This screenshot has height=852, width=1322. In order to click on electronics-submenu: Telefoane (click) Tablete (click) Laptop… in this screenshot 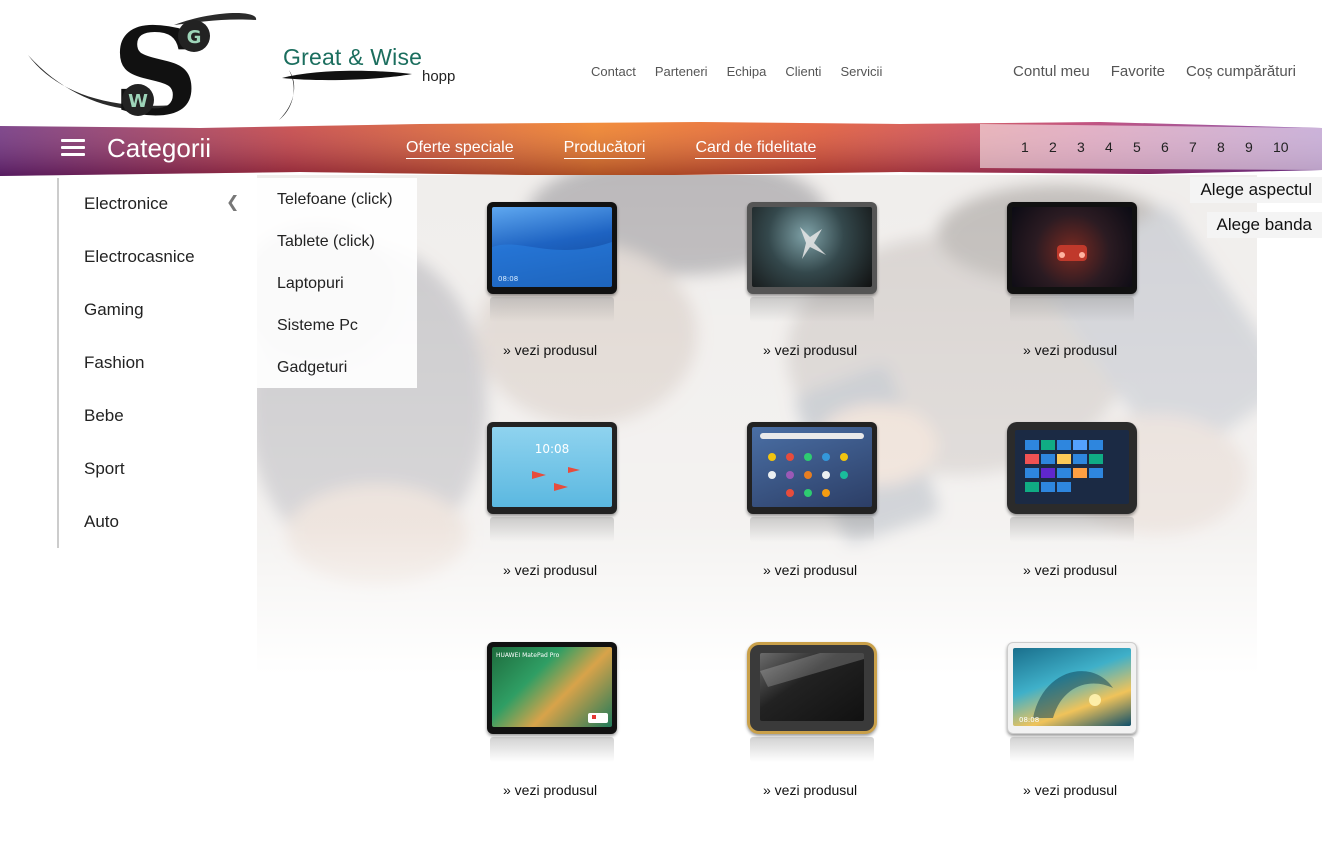, I will do `click(337, 283)`.